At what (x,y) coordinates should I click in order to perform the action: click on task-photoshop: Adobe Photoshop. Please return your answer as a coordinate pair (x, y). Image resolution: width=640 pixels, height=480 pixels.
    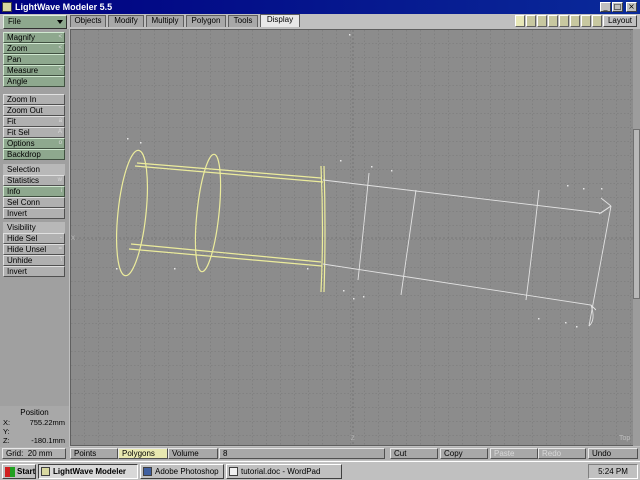
    Looking at the image, I should click on (182, 471).